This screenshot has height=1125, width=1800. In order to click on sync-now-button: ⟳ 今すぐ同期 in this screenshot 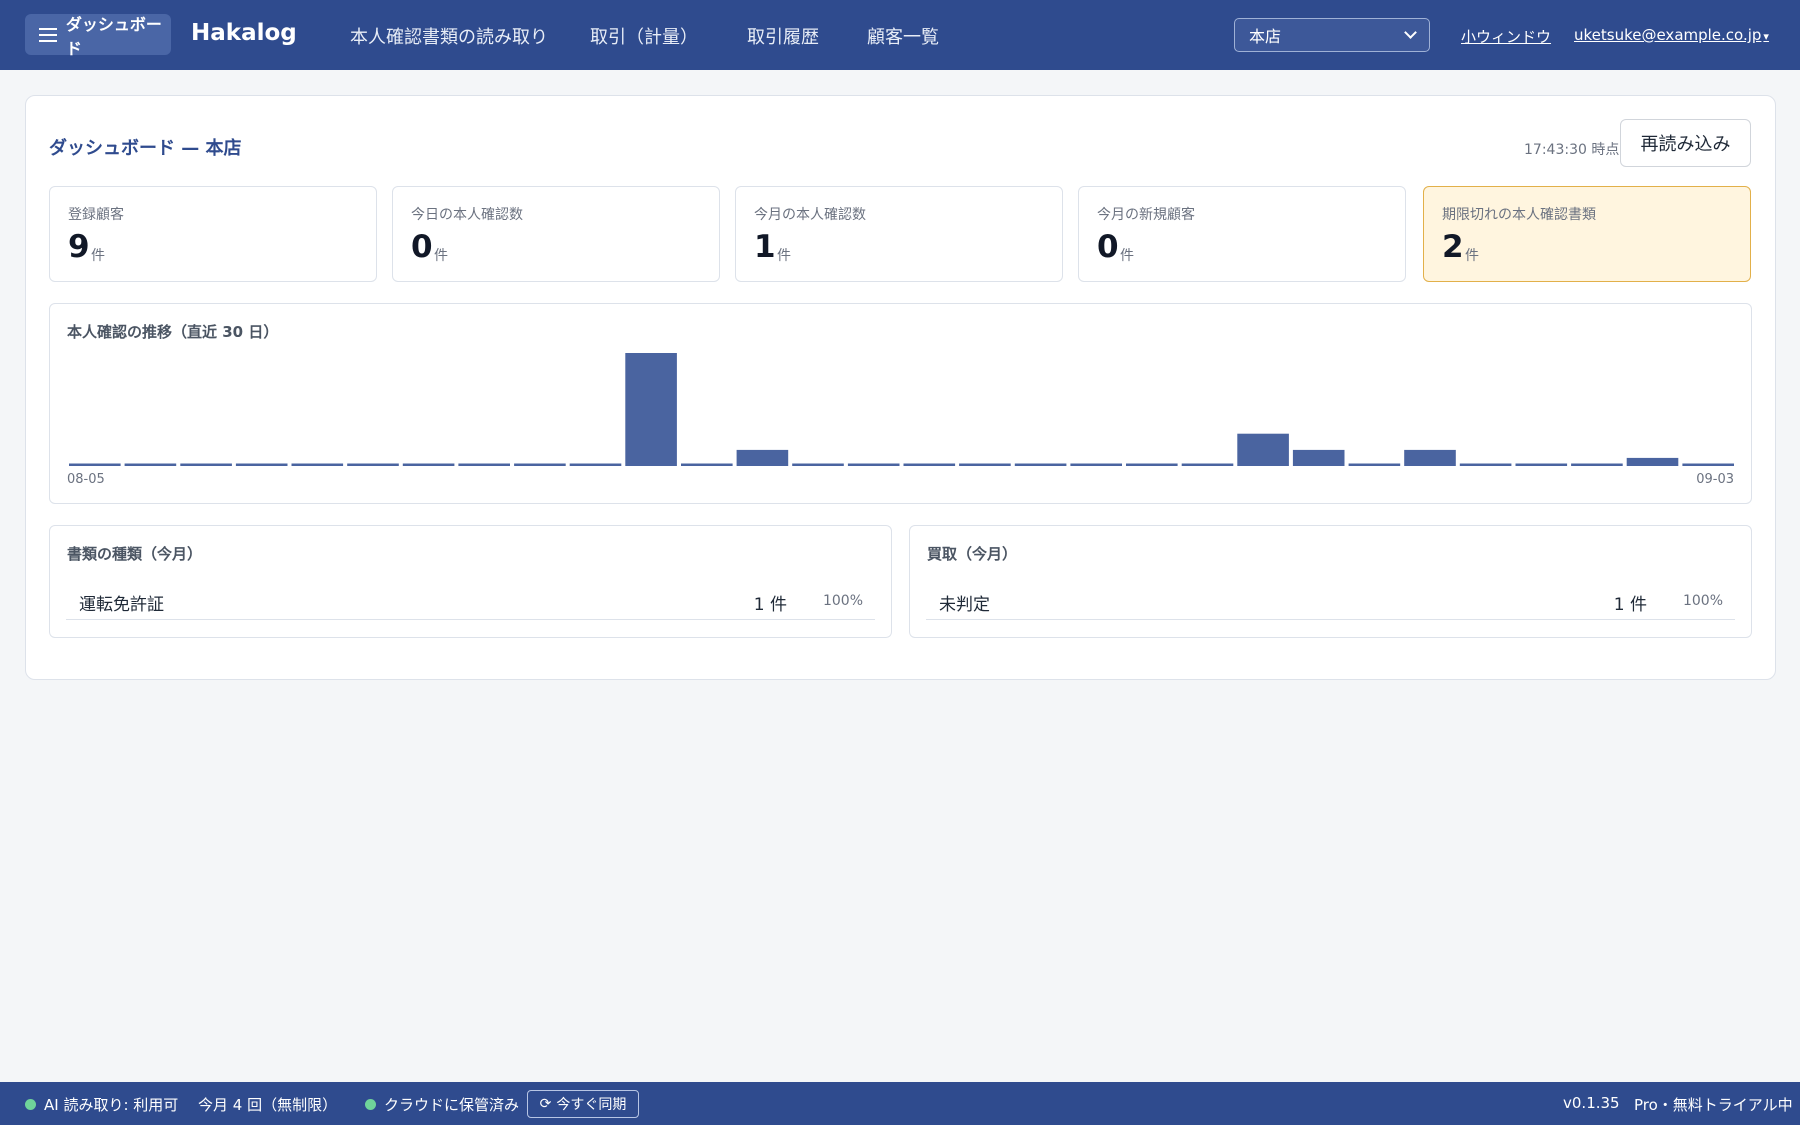, I will do `click(583, 1104)`.